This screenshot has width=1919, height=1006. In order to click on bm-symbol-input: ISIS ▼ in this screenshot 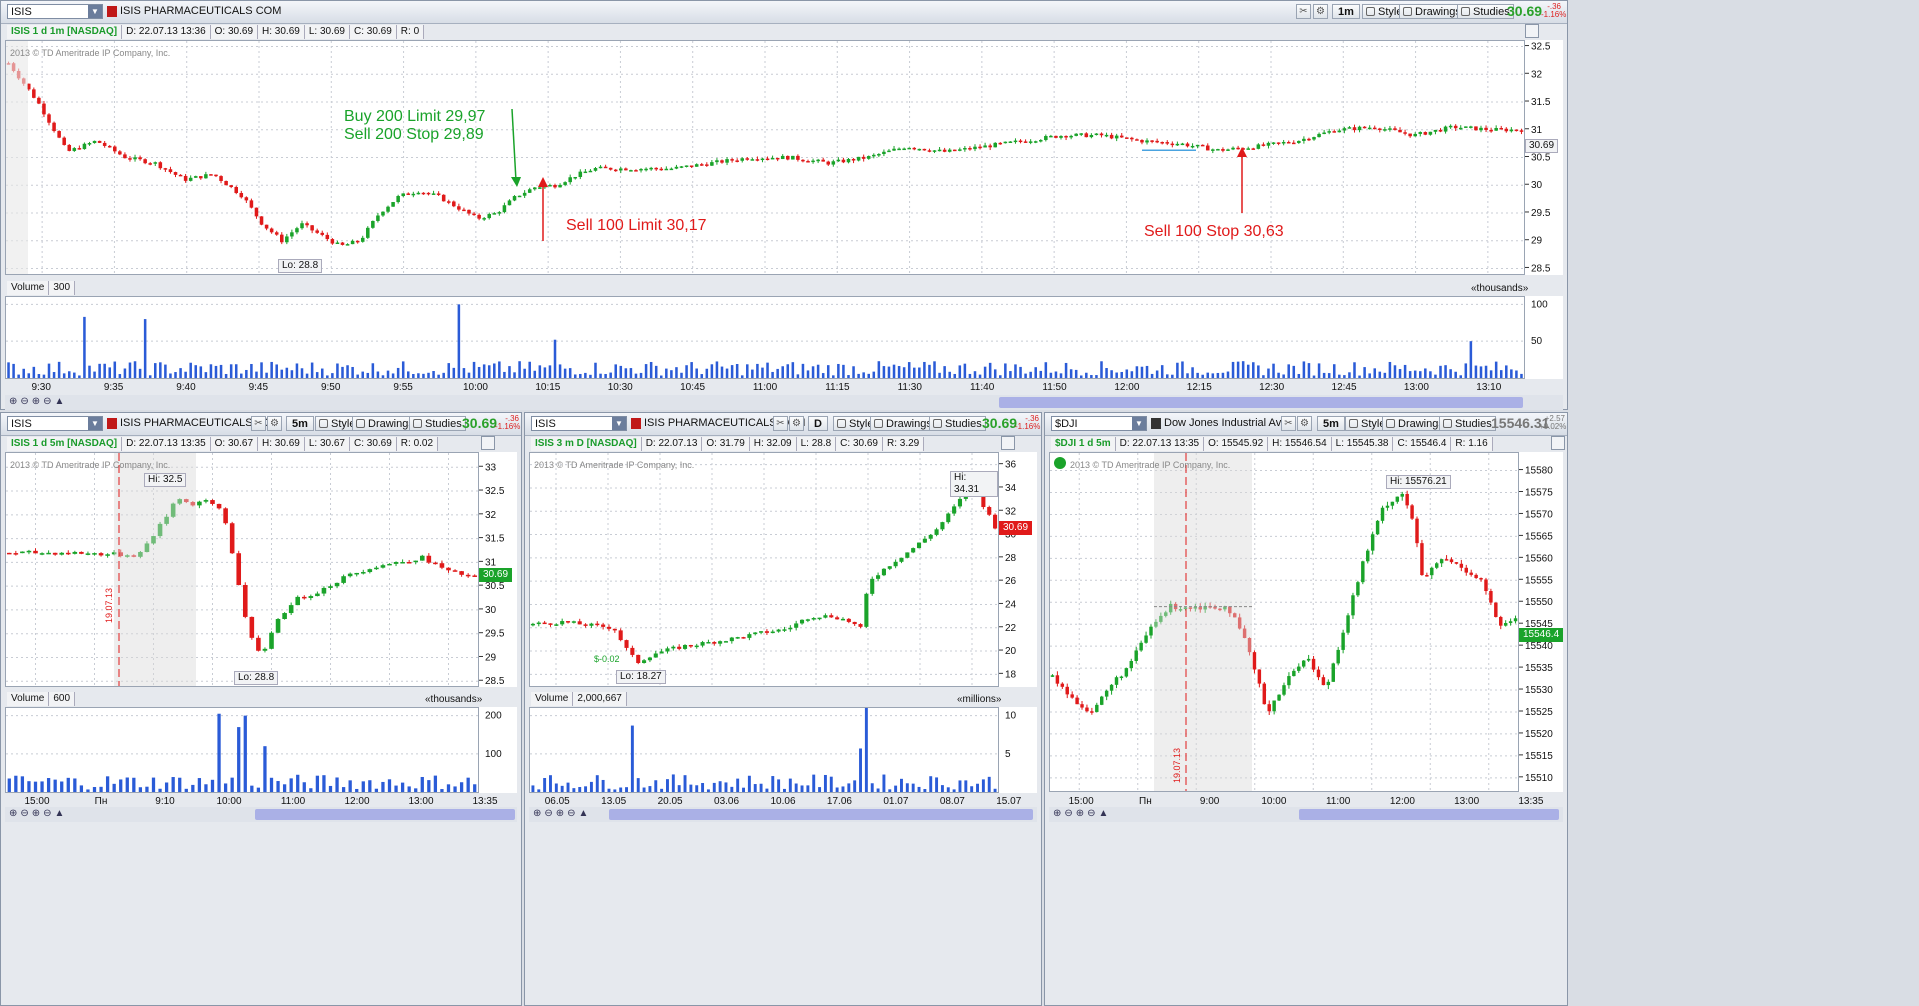, I will do `click(579, 423)`.